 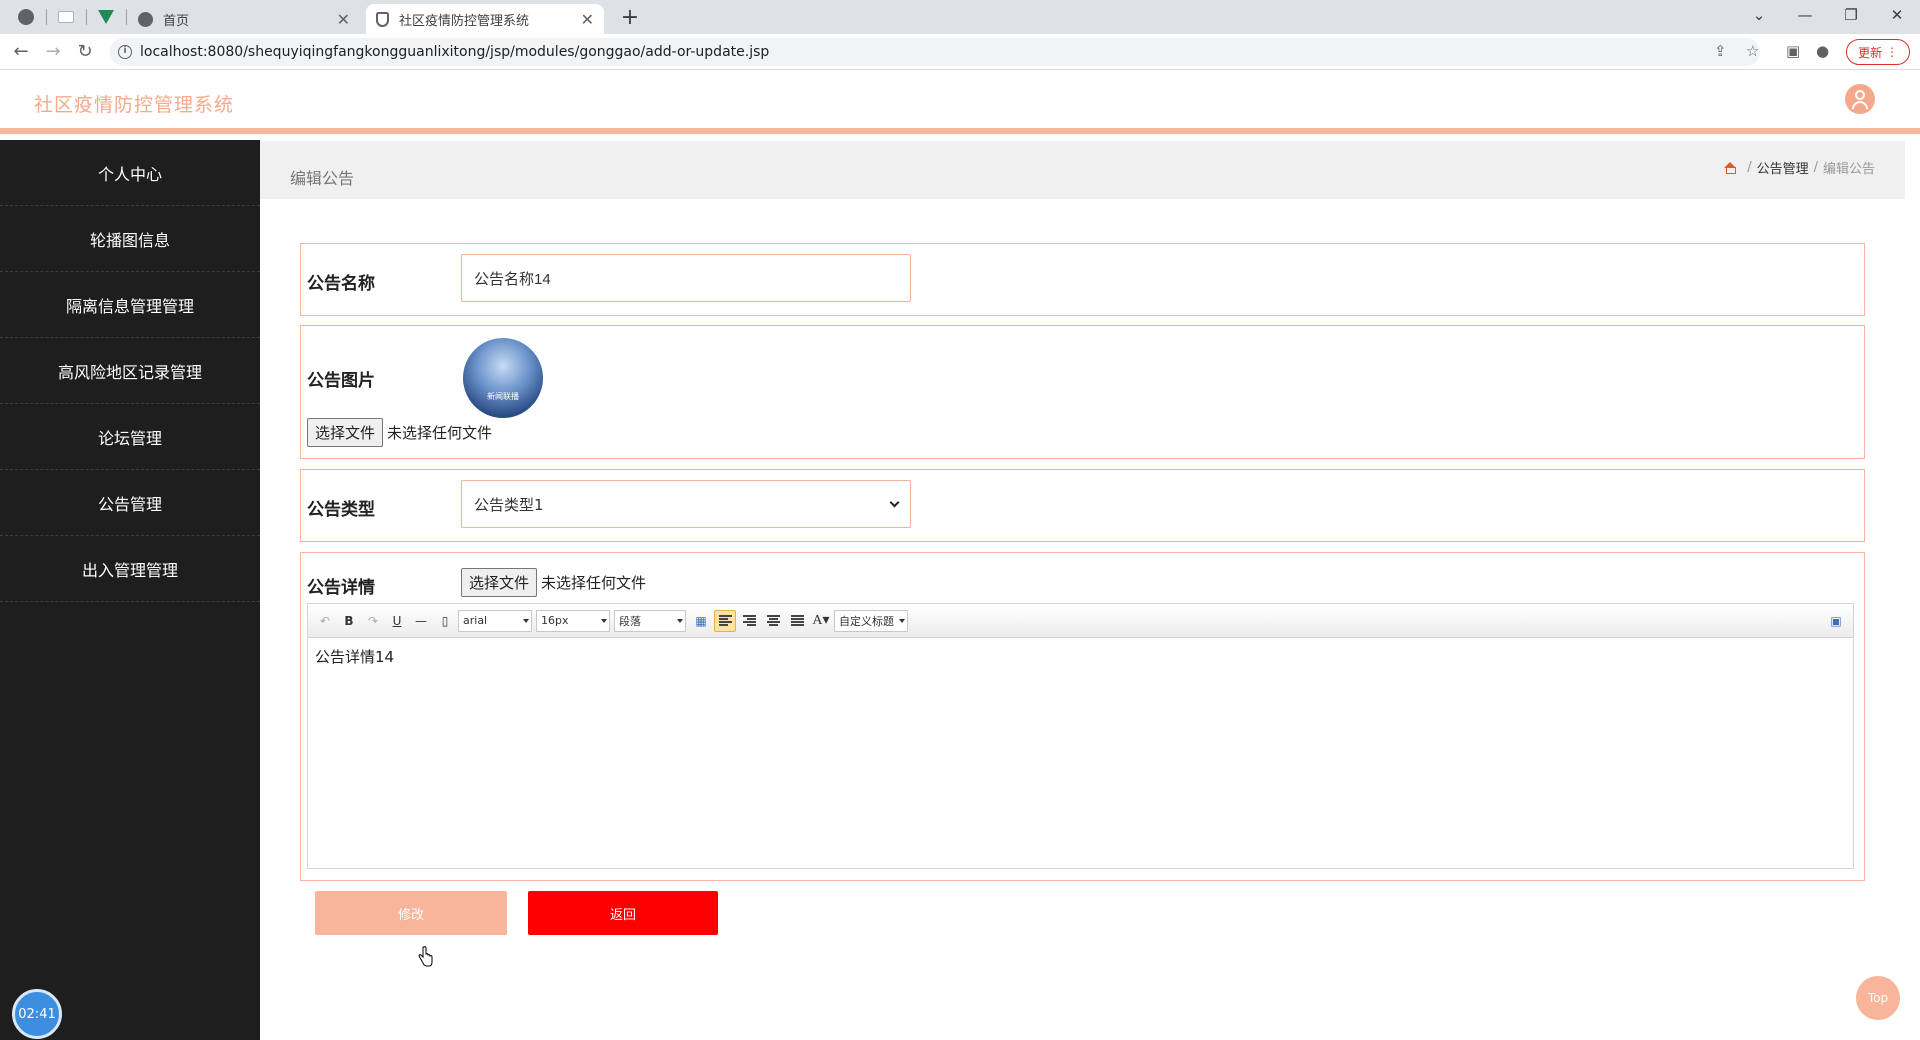 What do you see at coordinates (125, 52) in the screenshot?
I see `info-icon: i` at bounding box center [125, 52].